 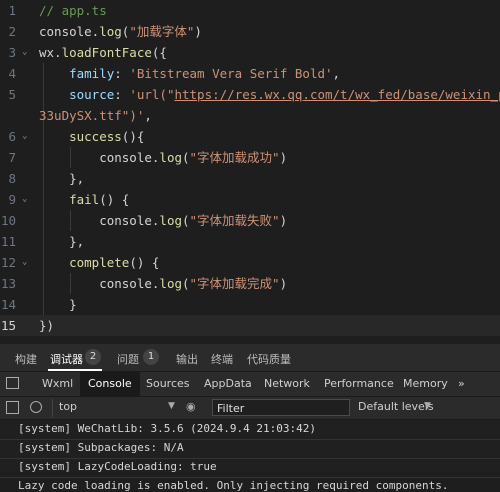 What do you see at coordinates (187, 359) in the screenshot?
I see `tab-output: 输出` at bounding box center [187, 359].